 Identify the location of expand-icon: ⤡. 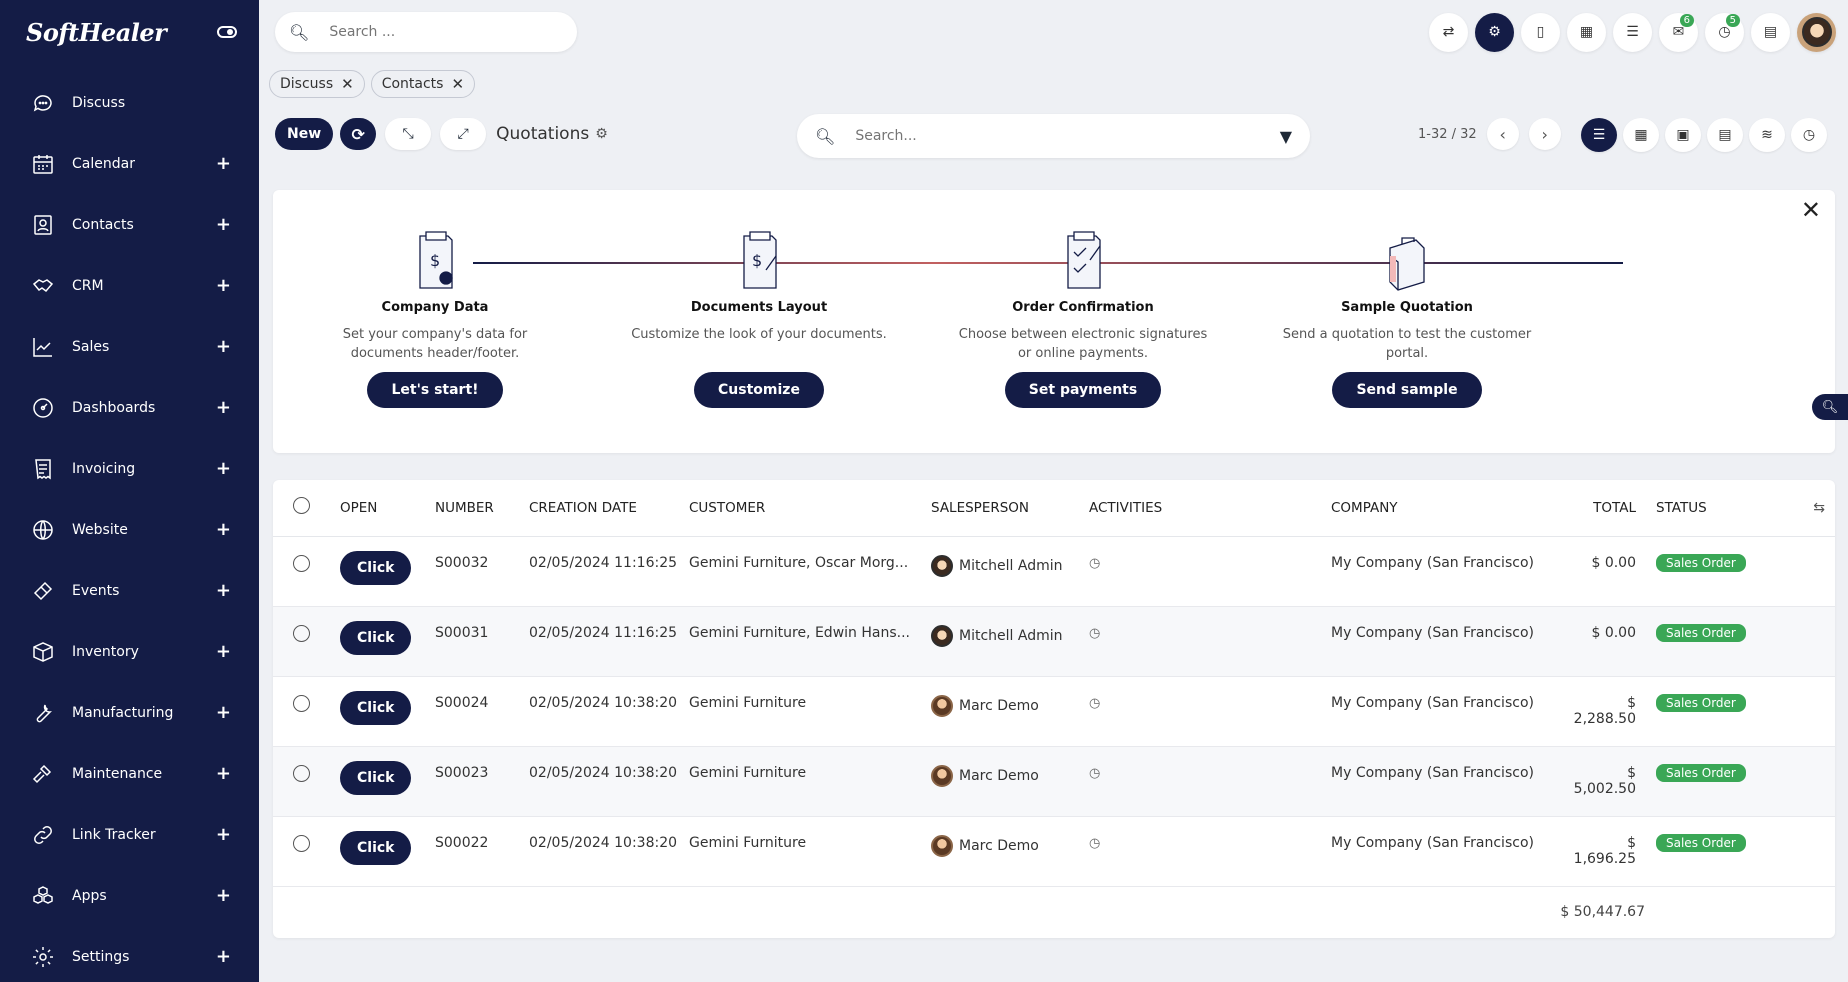
(408, 134).